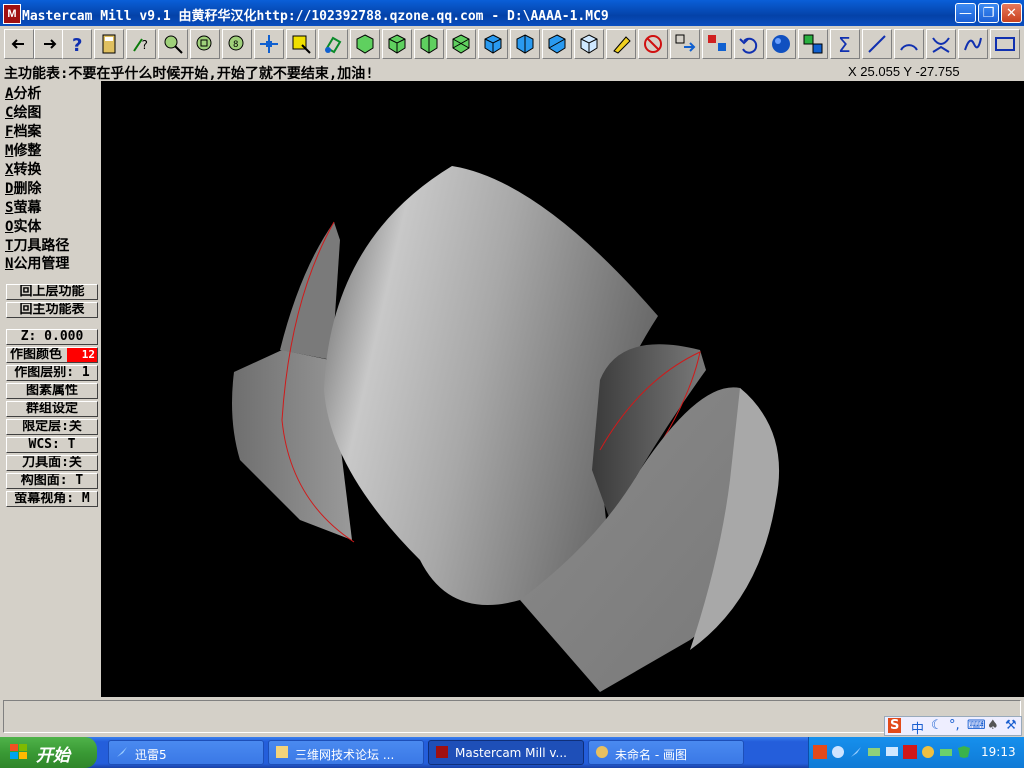  I want to click on sum-button: Σ, so click(845, 44).